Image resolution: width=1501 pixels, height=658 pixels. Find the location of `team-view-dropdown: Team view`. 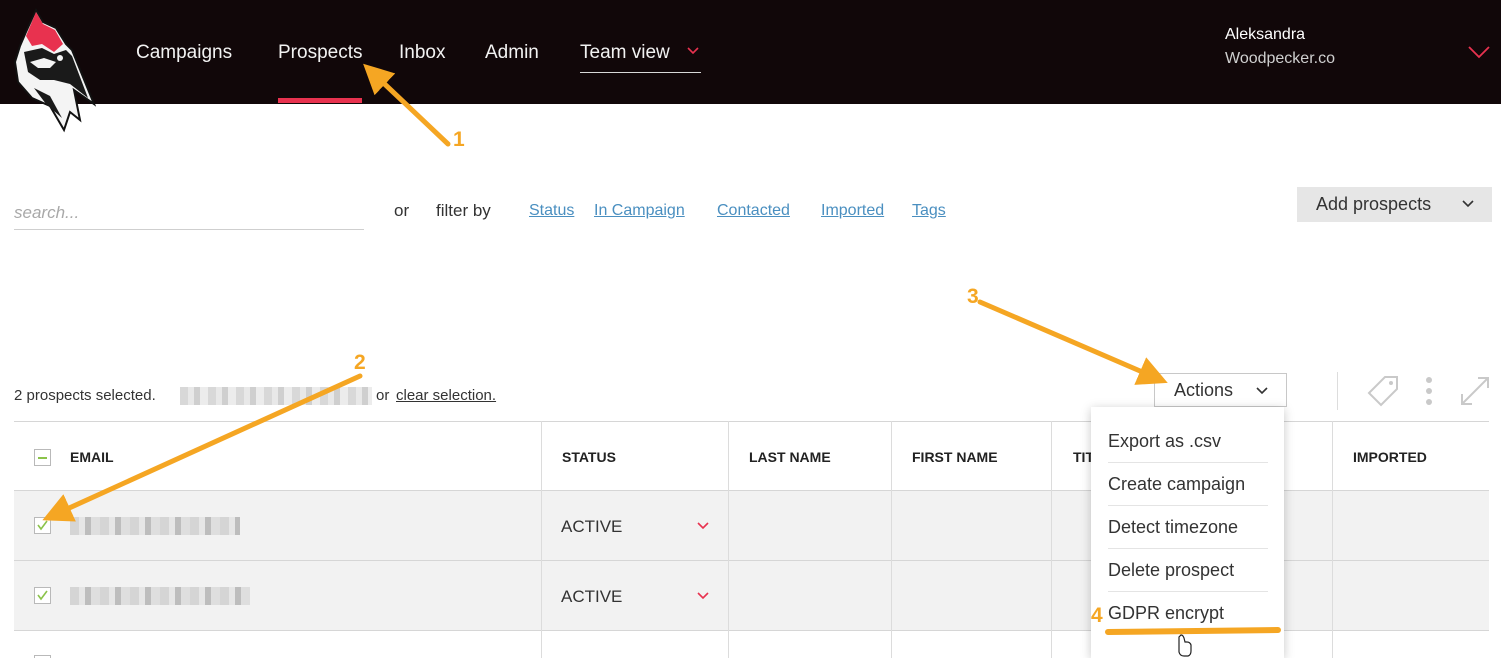

team-view-dropdown: Team view is located at coordinates (640, 57).